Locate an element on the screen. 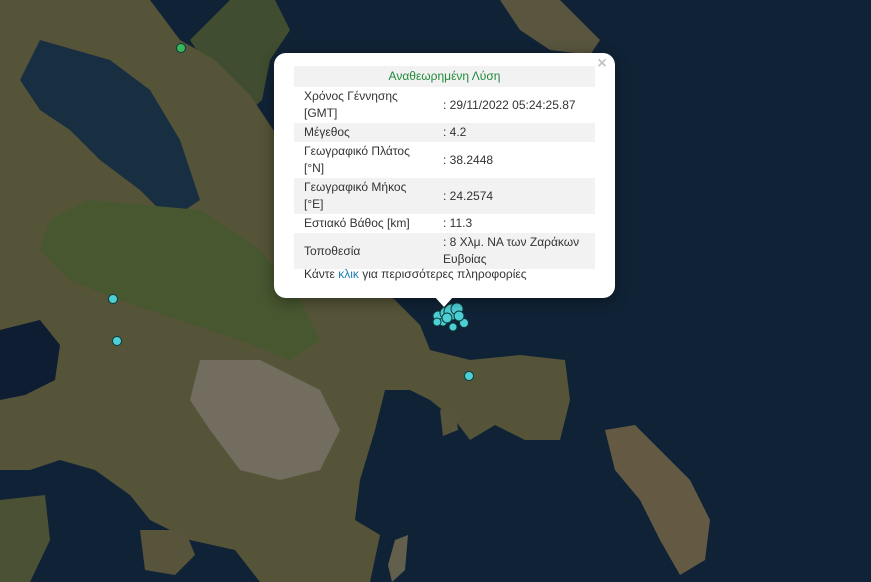 This screenshot has width=871, height=582. value-latitude: : 38.2448 is located at coordinates (468, 159).